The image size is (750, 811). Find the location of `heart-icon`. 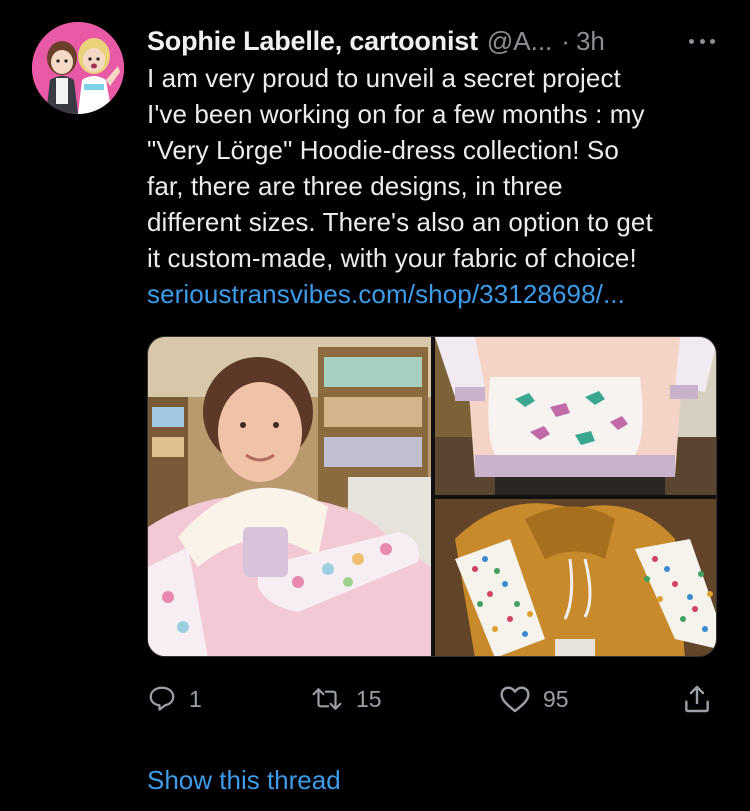

heart-icon is located at coordinates (515, 699).